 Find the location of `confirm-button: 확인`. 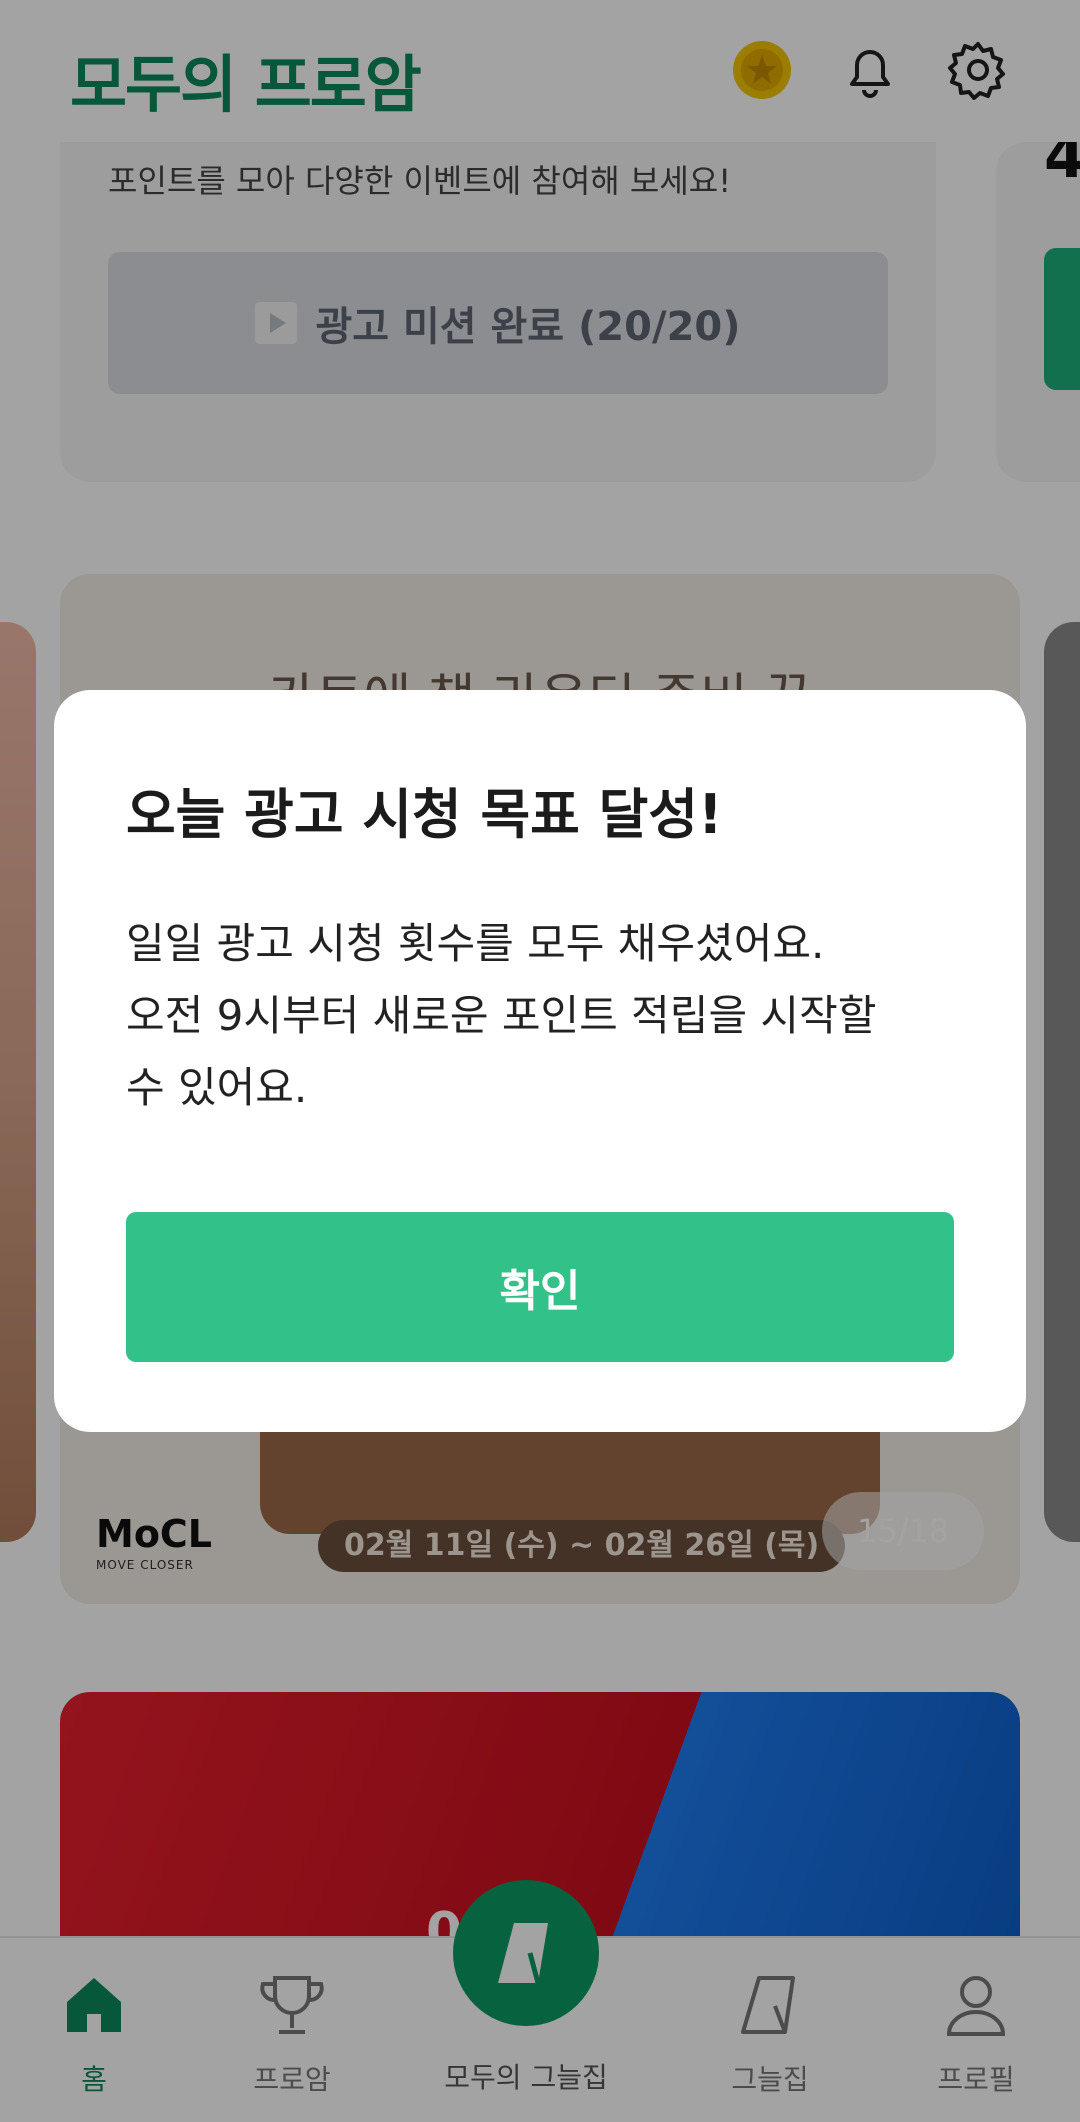

confirm-button: 확인 is located at coordinates (540, 1287).